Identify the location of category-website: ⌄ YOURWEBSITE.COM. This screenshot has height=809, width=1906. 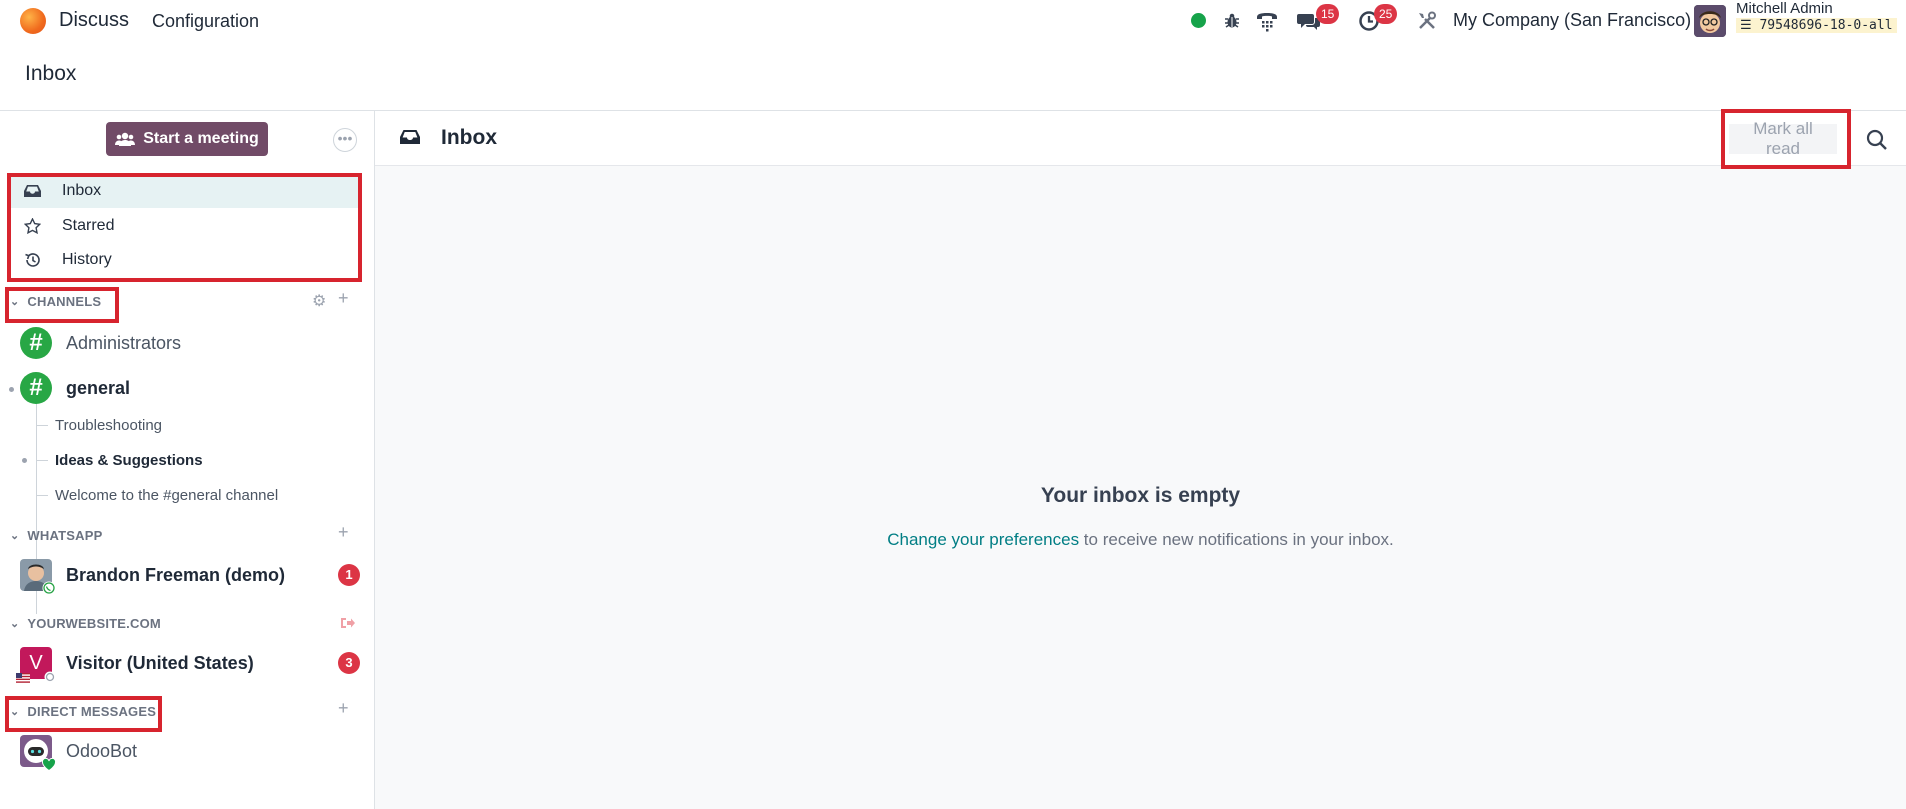
(85, 623).